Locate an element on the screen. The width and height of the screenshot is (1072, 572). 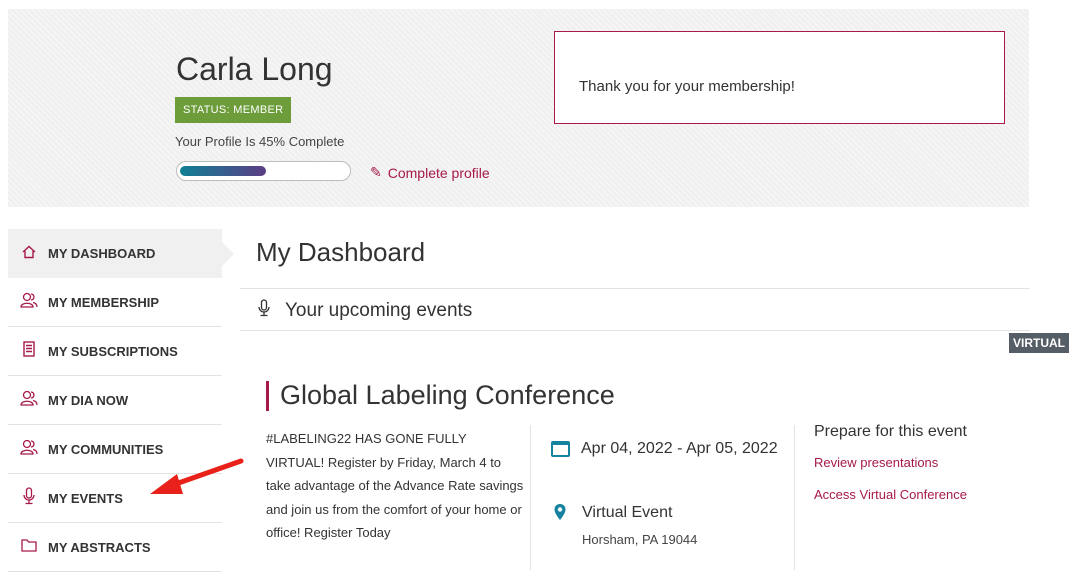
location-pin-icon is located at coordinates (560, 514).